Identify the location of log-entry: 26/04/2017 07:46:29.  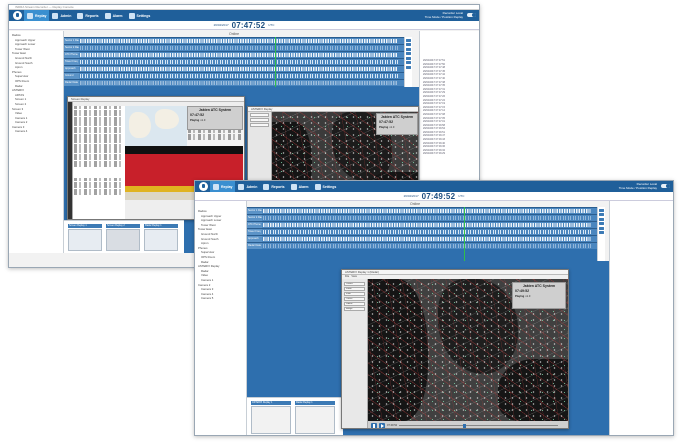
(449, 154).